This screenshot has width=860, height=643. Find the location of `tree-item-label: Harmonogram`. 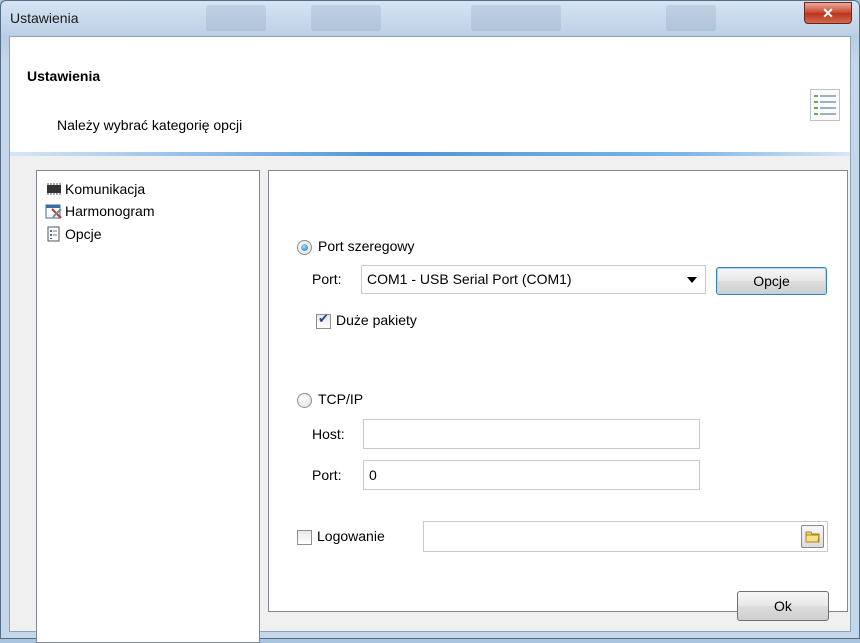

tree-item-label: Harmonogram is located at coordinates (110, 211).